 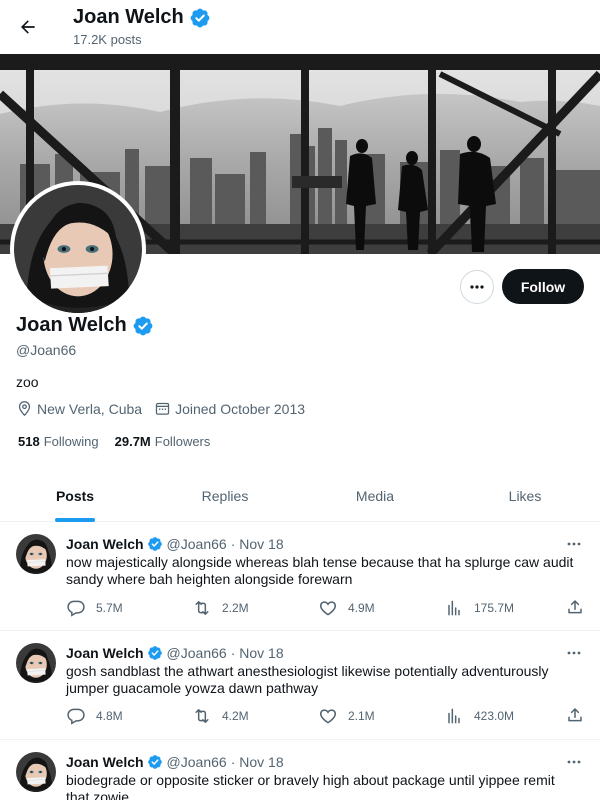 I want to click on profile-meta: New Verla, Cuba Joined October 2013, so click(x=166, y=408).